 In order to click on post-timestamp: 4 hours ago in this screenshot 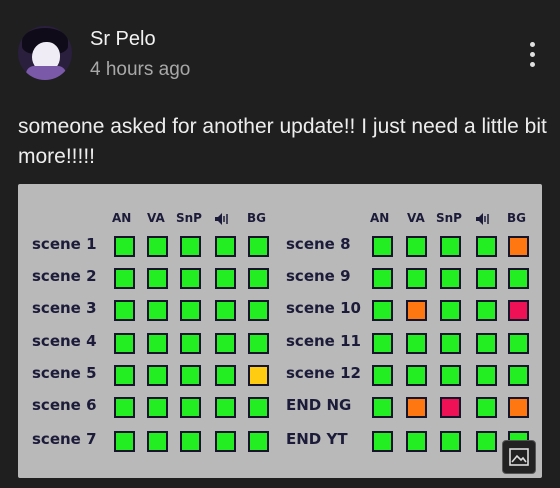, I will do `click(140, 69)`.